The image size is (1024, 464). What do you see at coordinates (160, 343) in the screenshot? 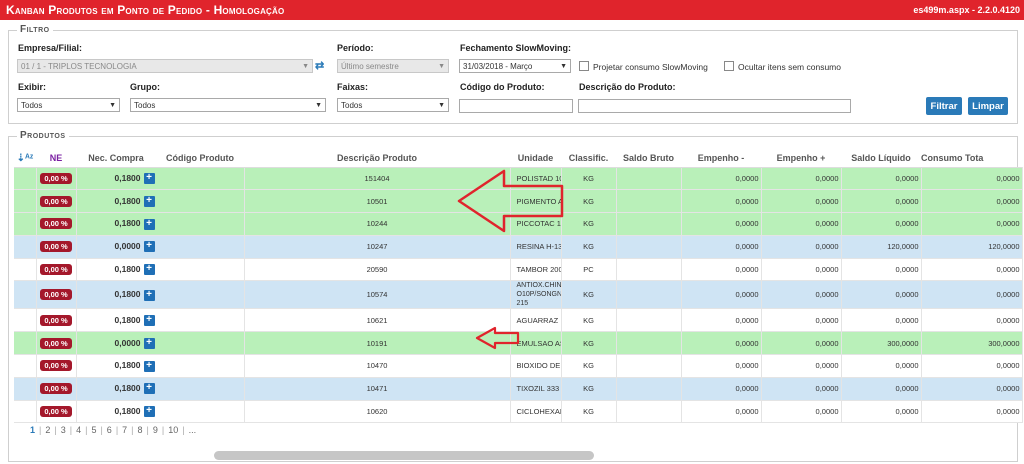
I see `nec-compra-cell: 0,0000 +` at bounding box center [160, 343].